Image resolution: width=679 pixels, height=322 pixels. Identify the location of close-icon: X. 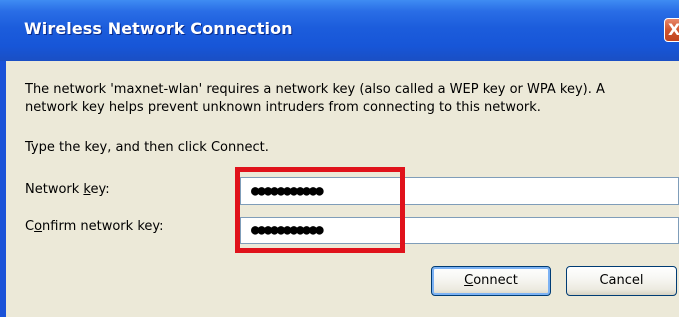
(673, 29).